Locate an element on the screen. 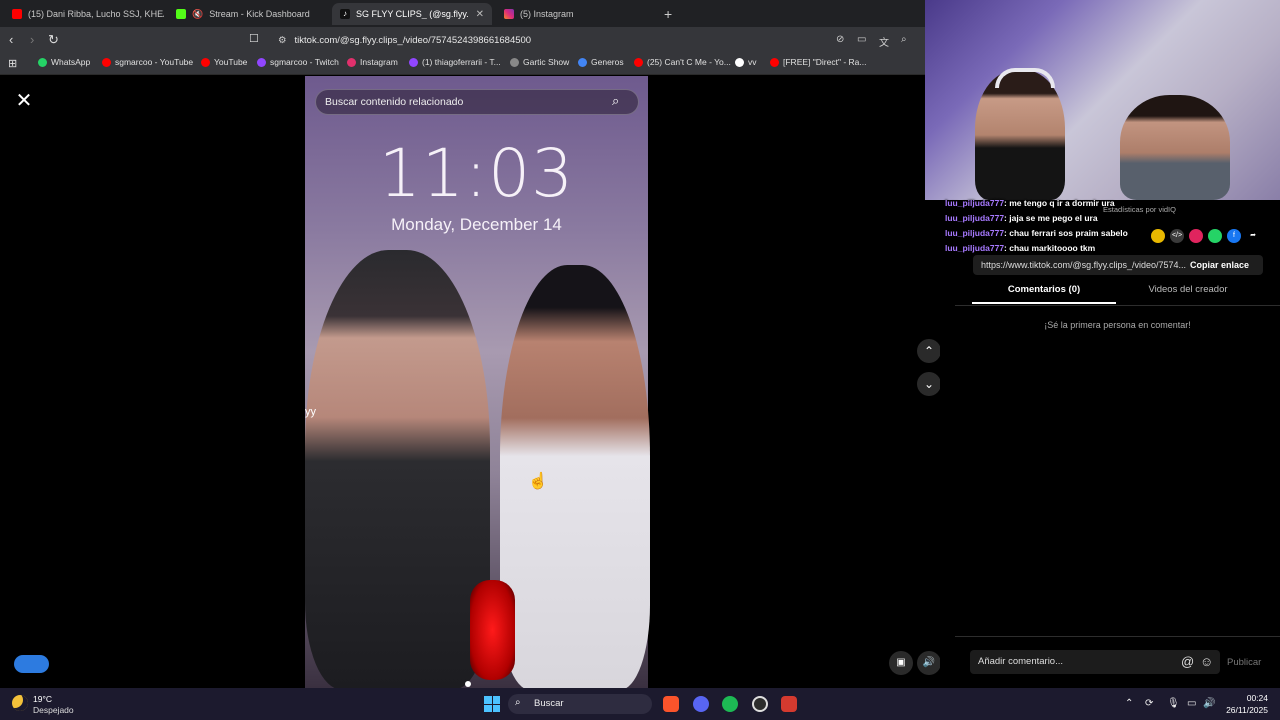 The width and height of the screenshot is (1280, 720). volume-icon: 🔊 is located at coordinates (929, 662).